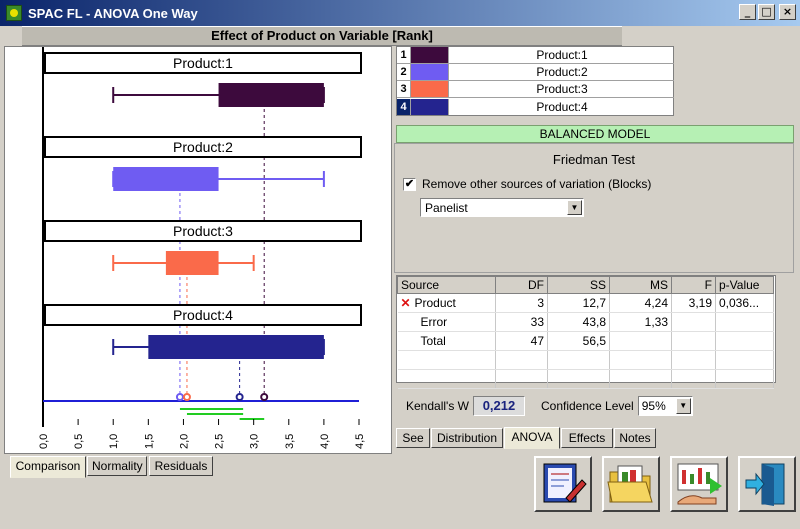 This screenshot has width=800, height=529. I want to click on legend-item: 4 Product:4, so click(536, 106).